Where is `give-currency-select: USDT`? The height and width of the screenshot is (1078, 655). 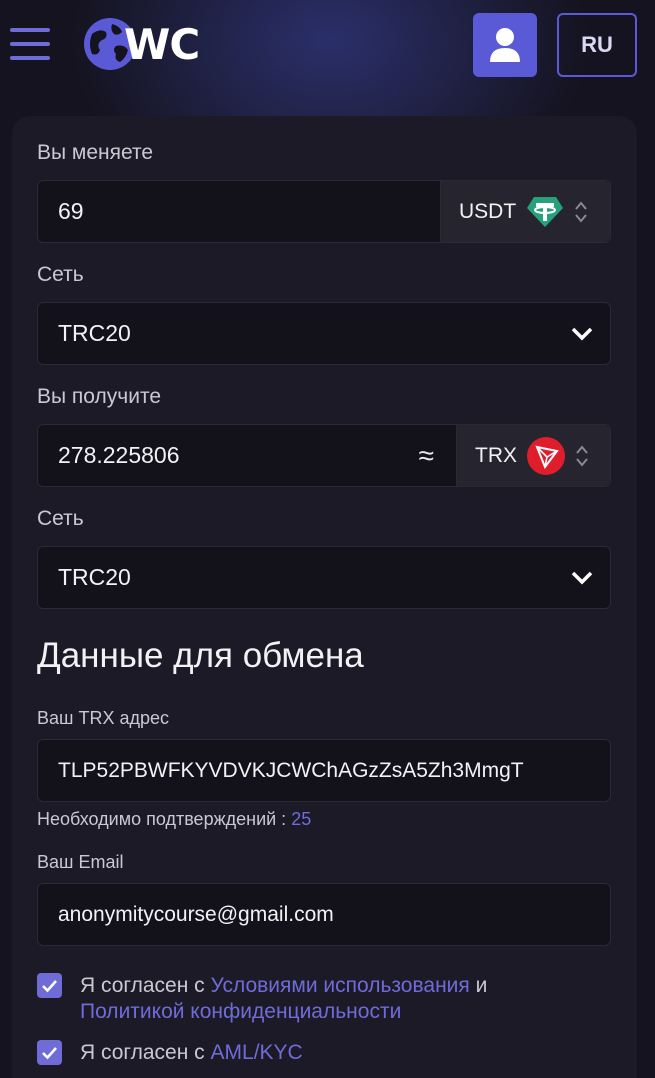
give-currency-select: USDT is located at coordinates (525, 211).